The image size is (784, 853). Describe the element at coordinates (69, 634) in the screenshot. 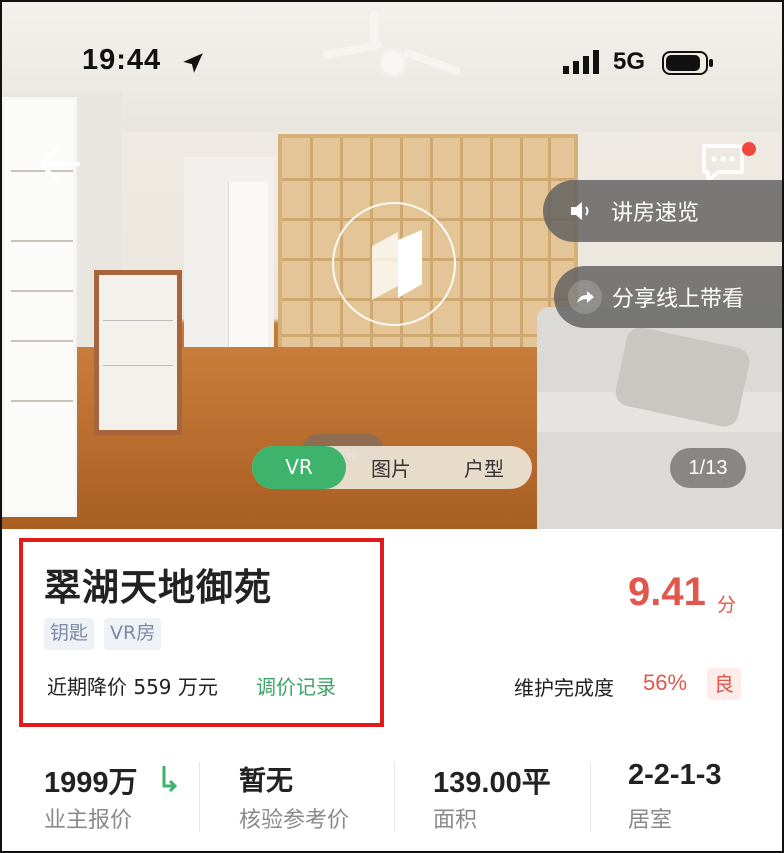

I see `tag-key: 钥匙` at that location.